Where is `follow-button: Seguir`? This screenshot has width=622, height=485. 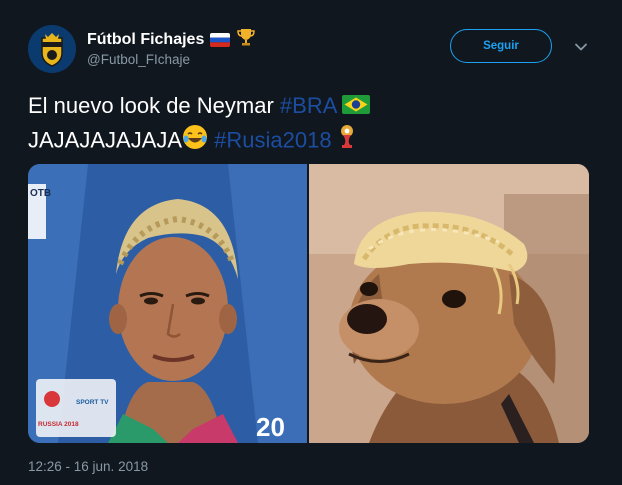
follow-button: Seguir is located at coordinates (501, 46).